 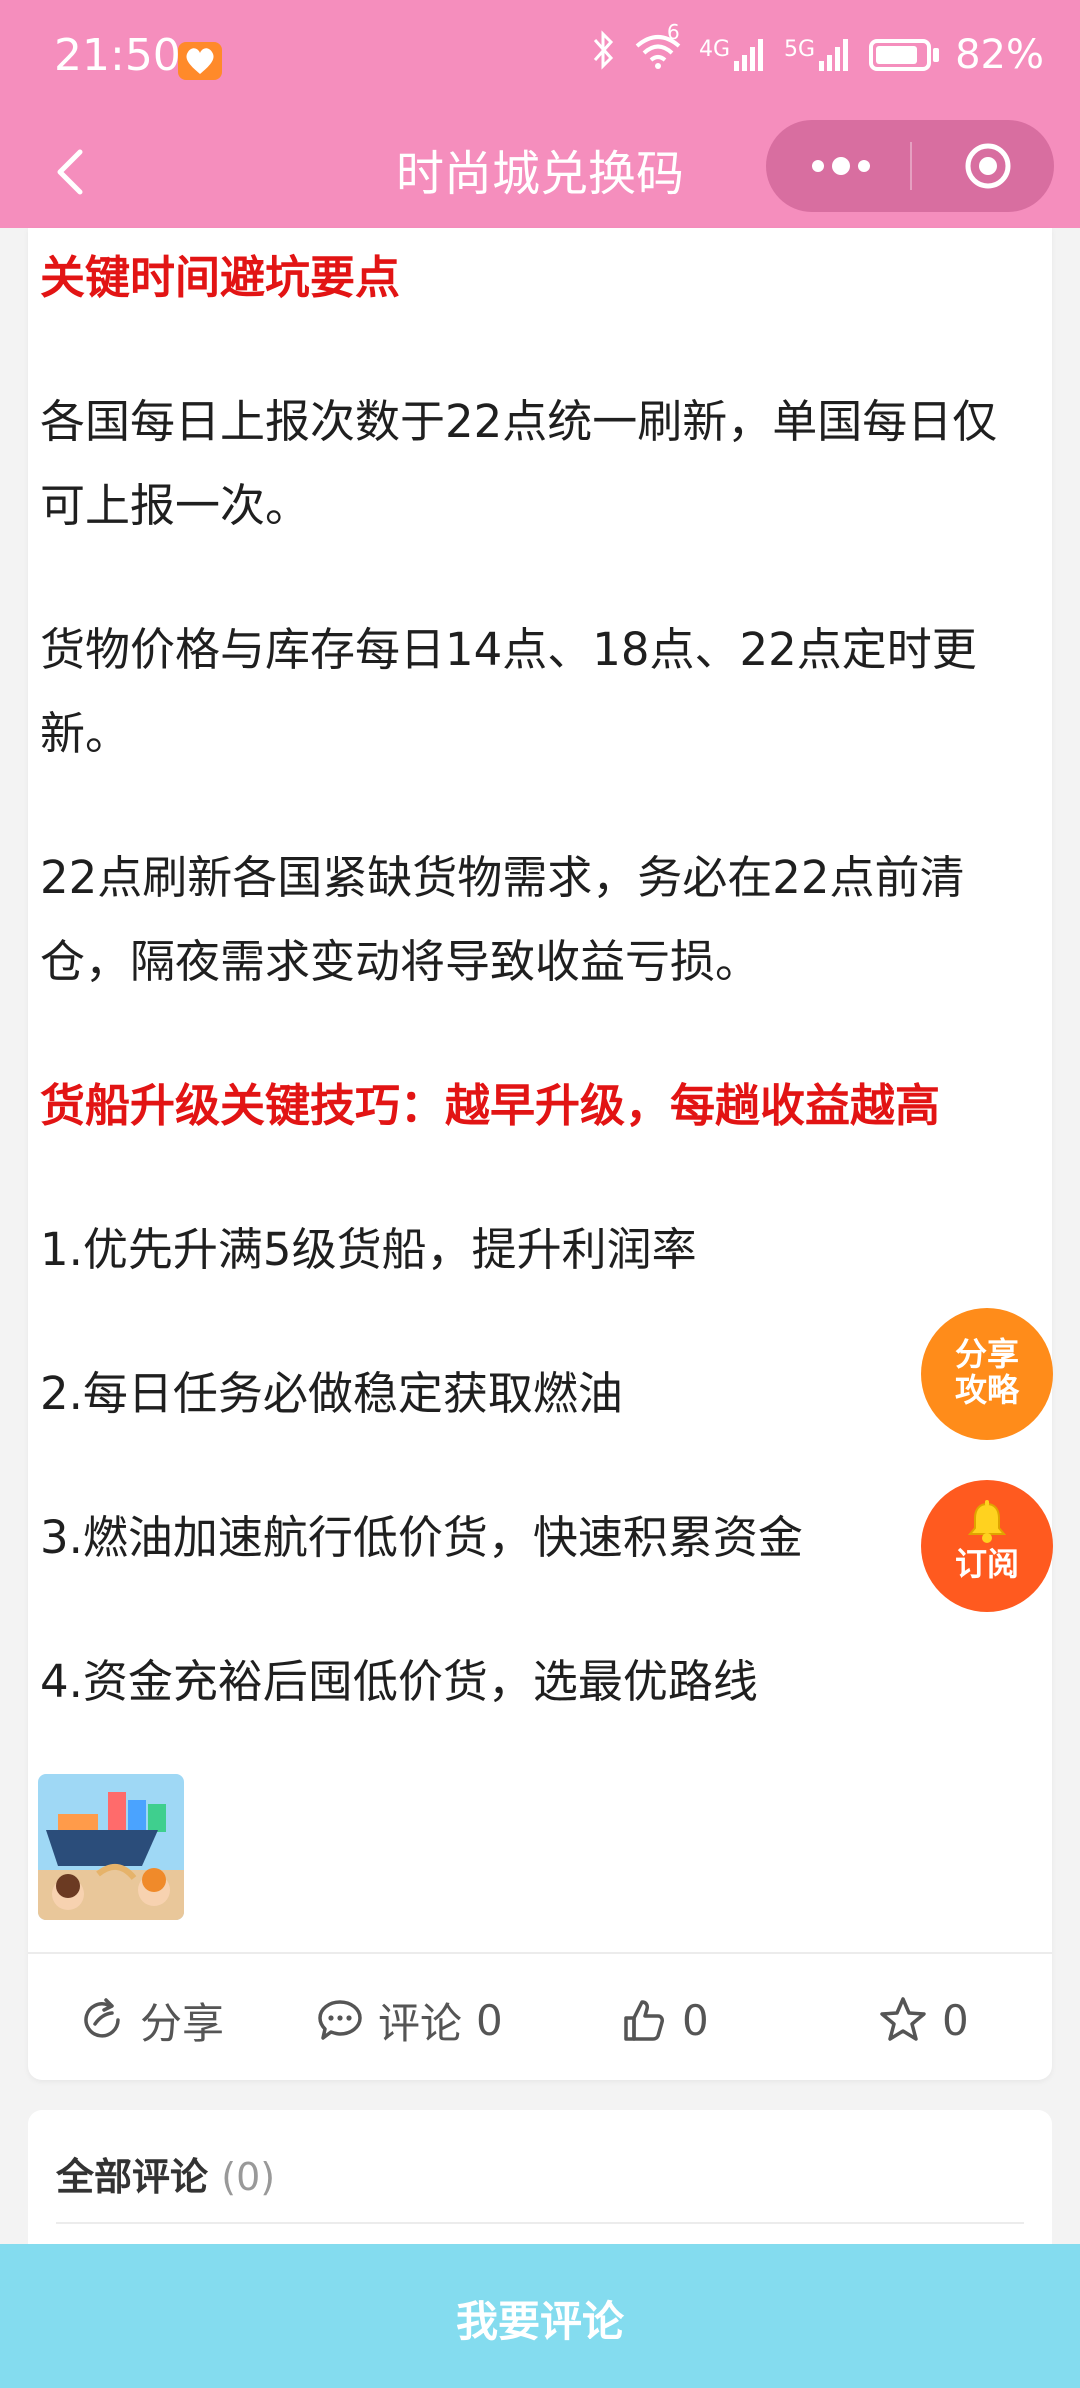 I want to click on top-bar: 21:50 6 4G 5G 82% 时尚城兑换码, so click(x=540, y=114).